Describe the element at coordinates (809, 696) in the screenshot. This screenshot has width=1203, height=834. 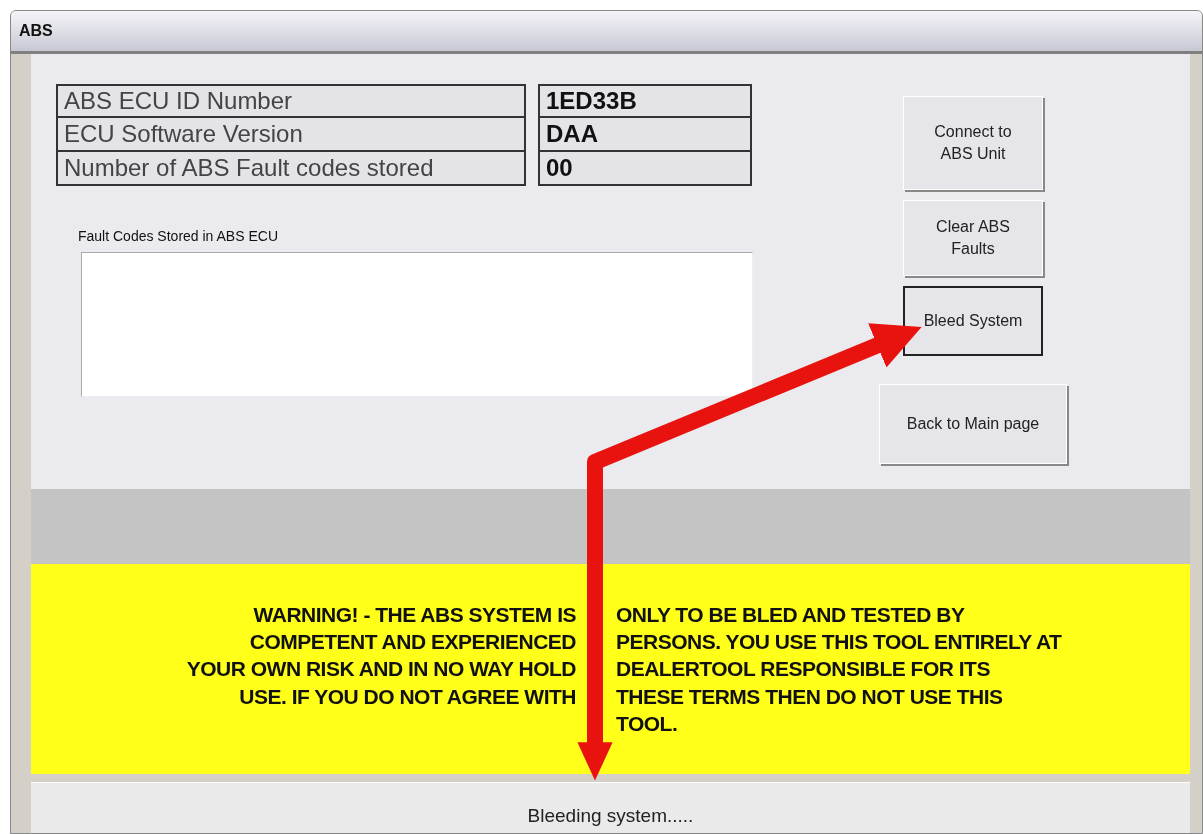
I see `warning-text: THESE TERMS THEN DO NOT USE THIS` at that location.